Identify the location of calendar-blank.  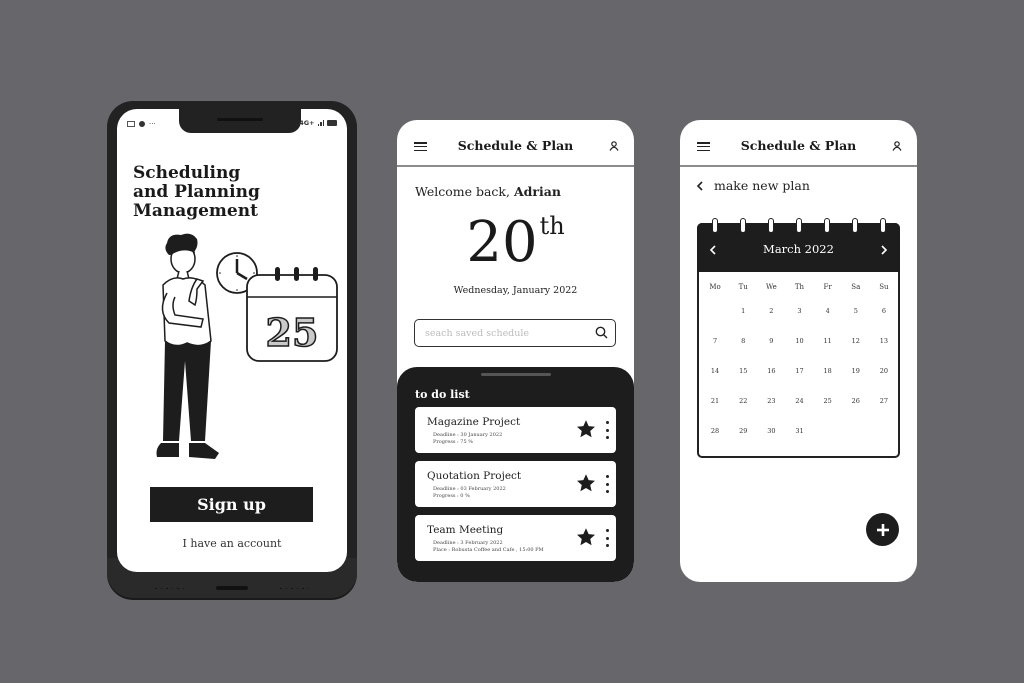
(715, 319).